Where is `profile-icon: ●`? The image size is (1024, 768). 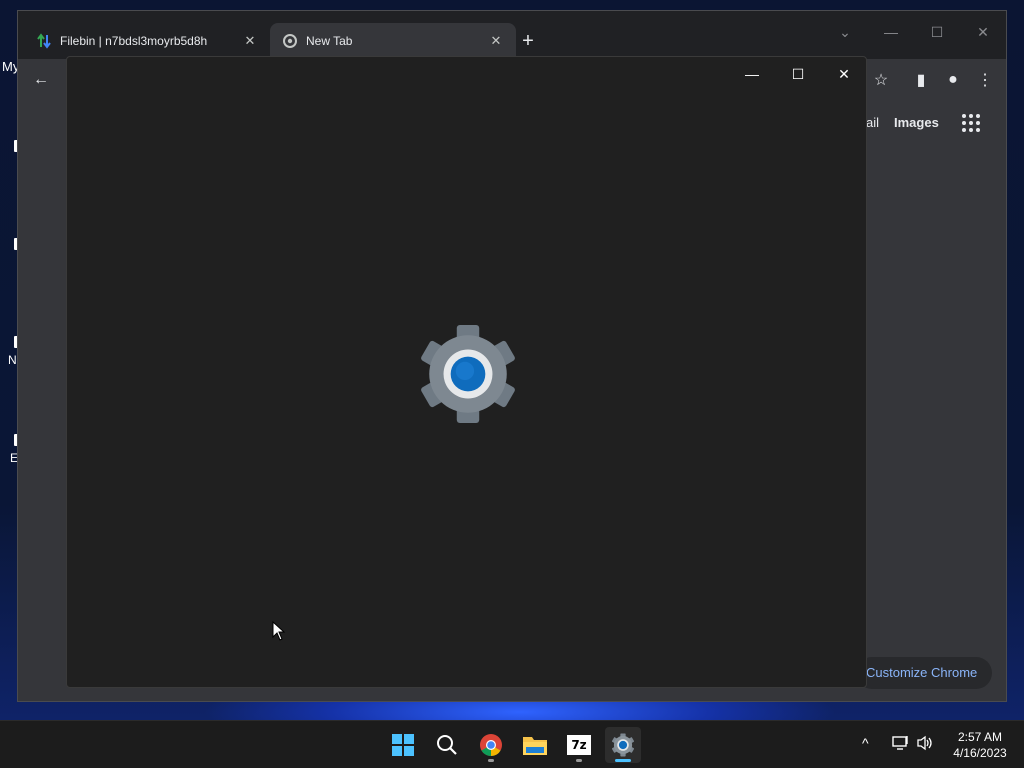
profile-icon: ● is located at coordinates (953, 80).